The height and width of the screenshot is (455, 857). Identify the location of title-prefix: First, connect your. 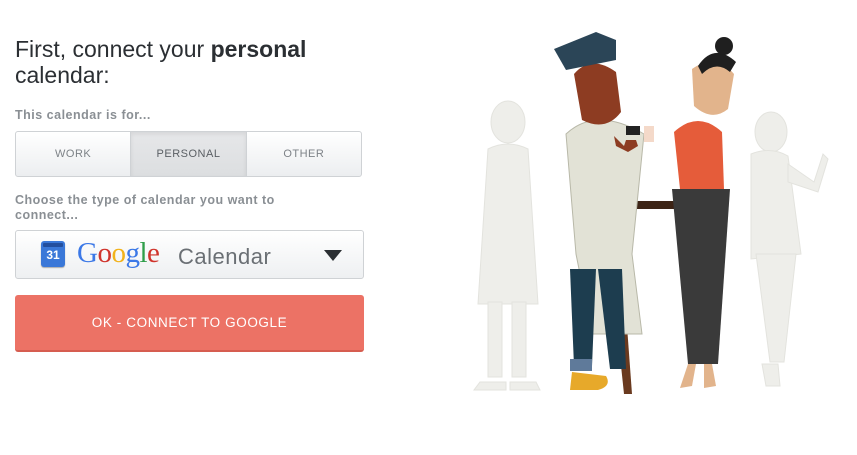
(113, 49).